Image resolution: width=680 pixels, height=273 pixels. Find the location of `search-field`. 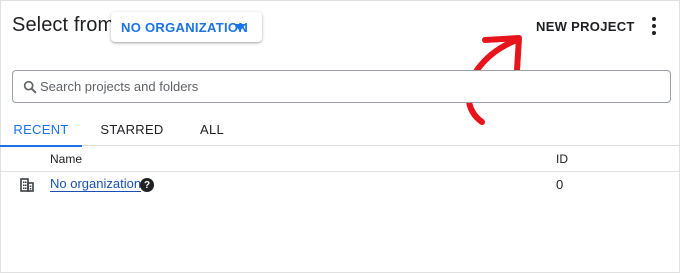

search-field is located at coordinates (341, 86).